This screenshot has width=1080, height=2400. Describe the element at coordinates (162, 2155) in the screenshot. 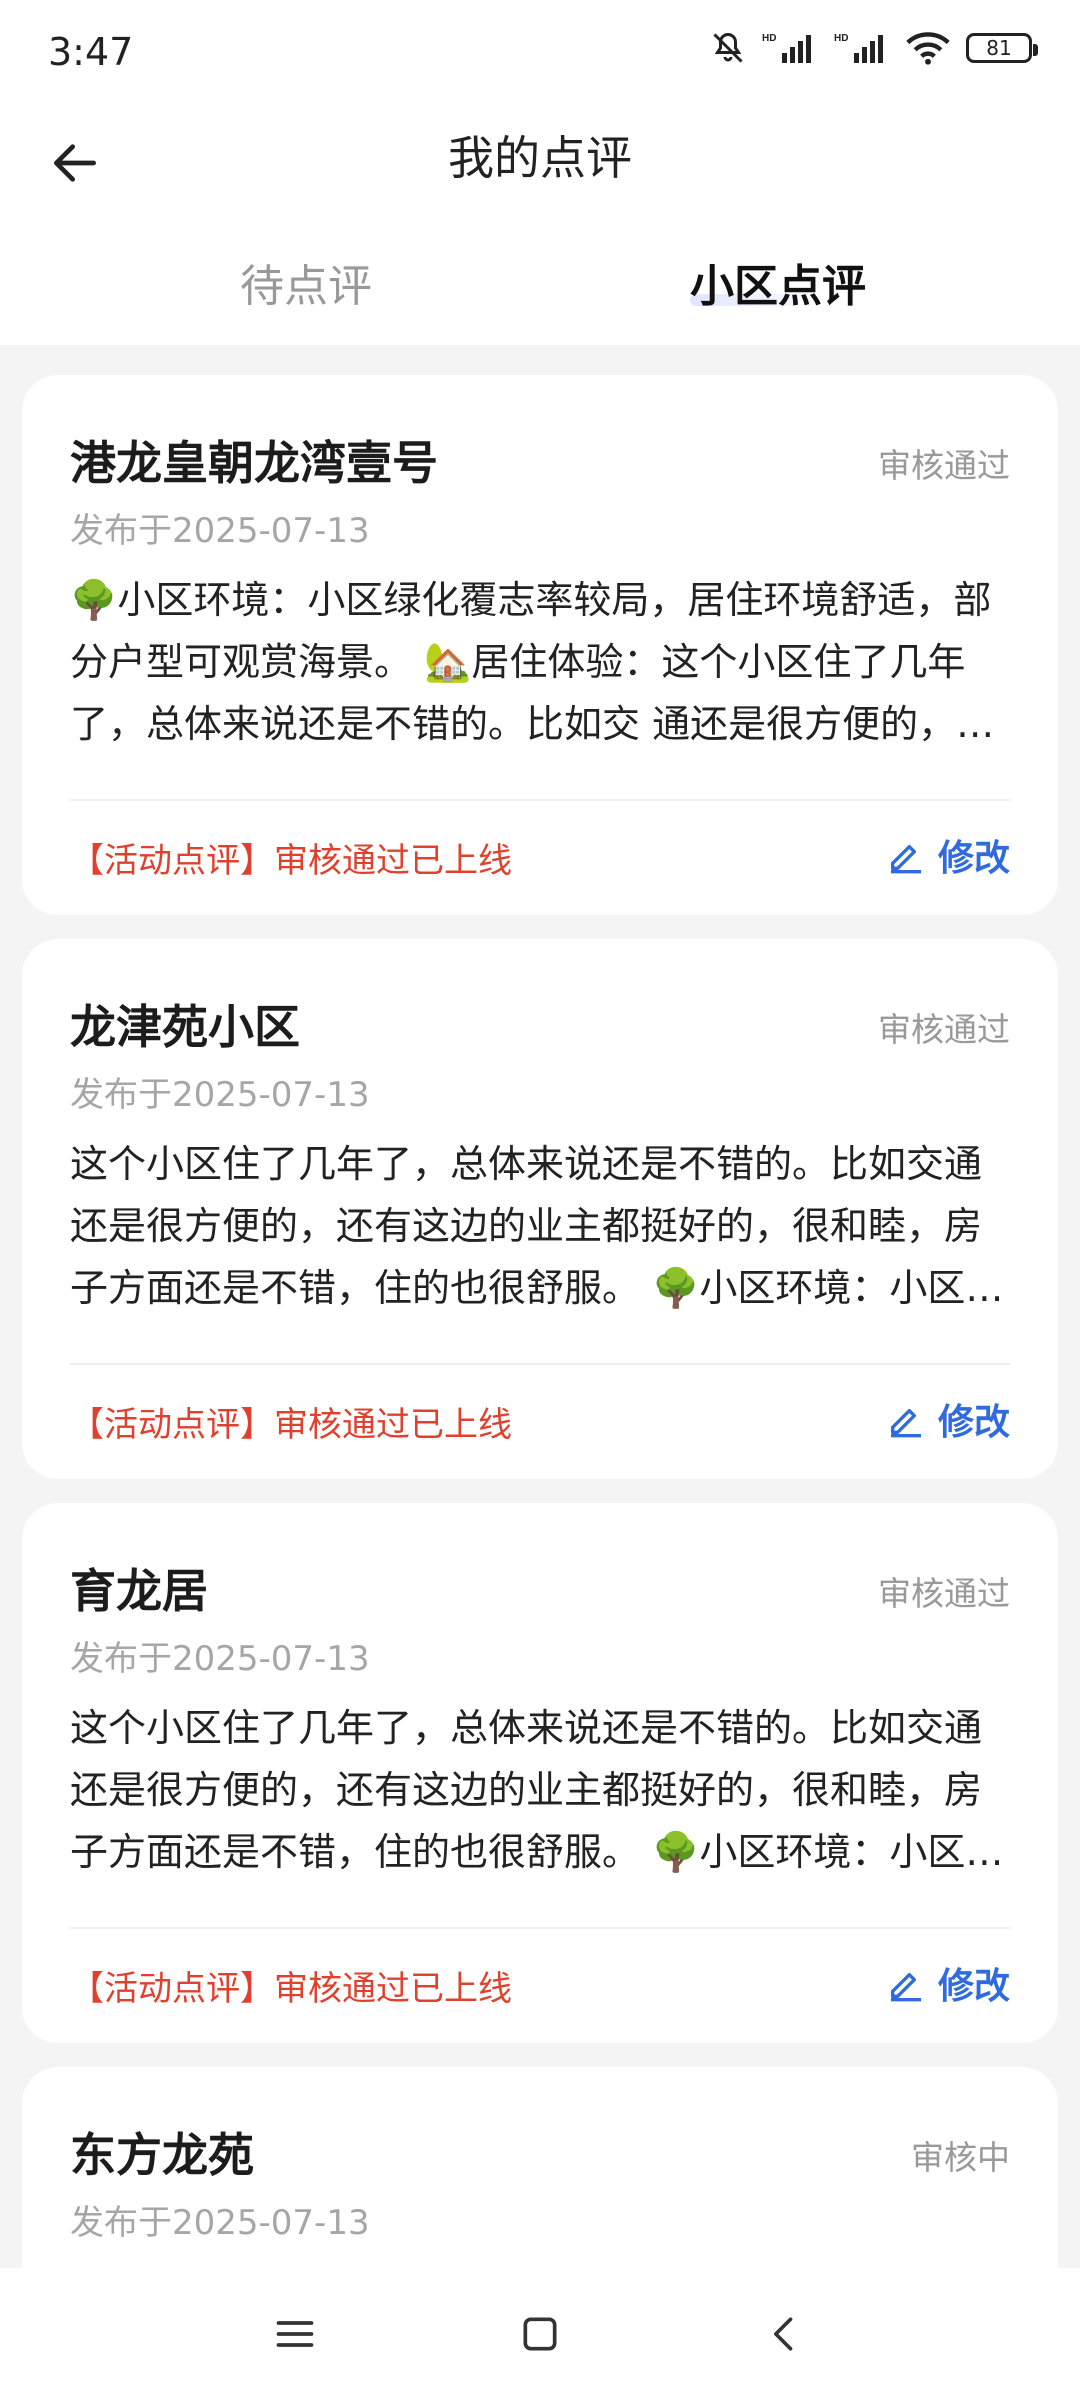

I see `community-name: 东方龙苑` at that location.